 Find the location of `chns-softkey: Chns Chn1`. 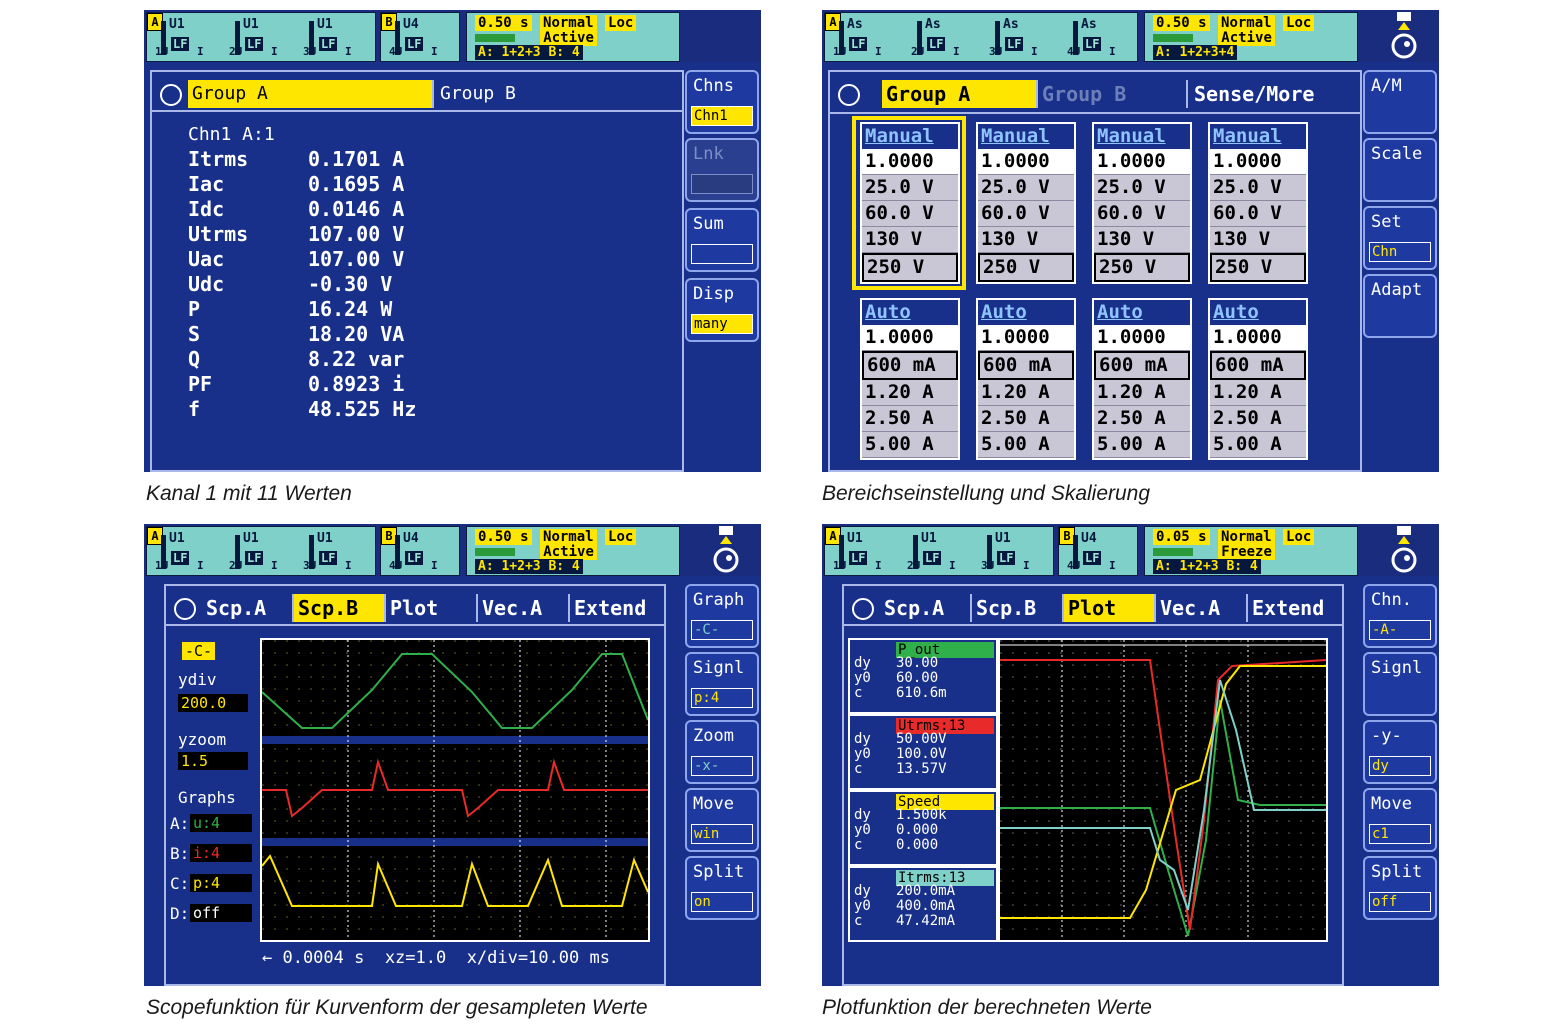

chns-softkey: Chns Chn1 is located at coordinates (722, 102).